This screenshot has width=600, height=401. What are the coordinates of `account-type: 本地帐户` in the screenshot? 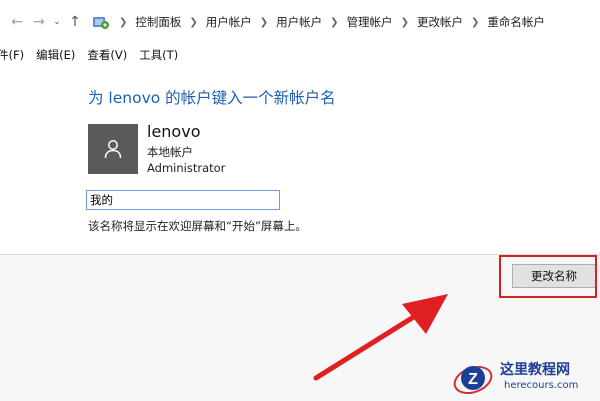 It's located at (170, 152).